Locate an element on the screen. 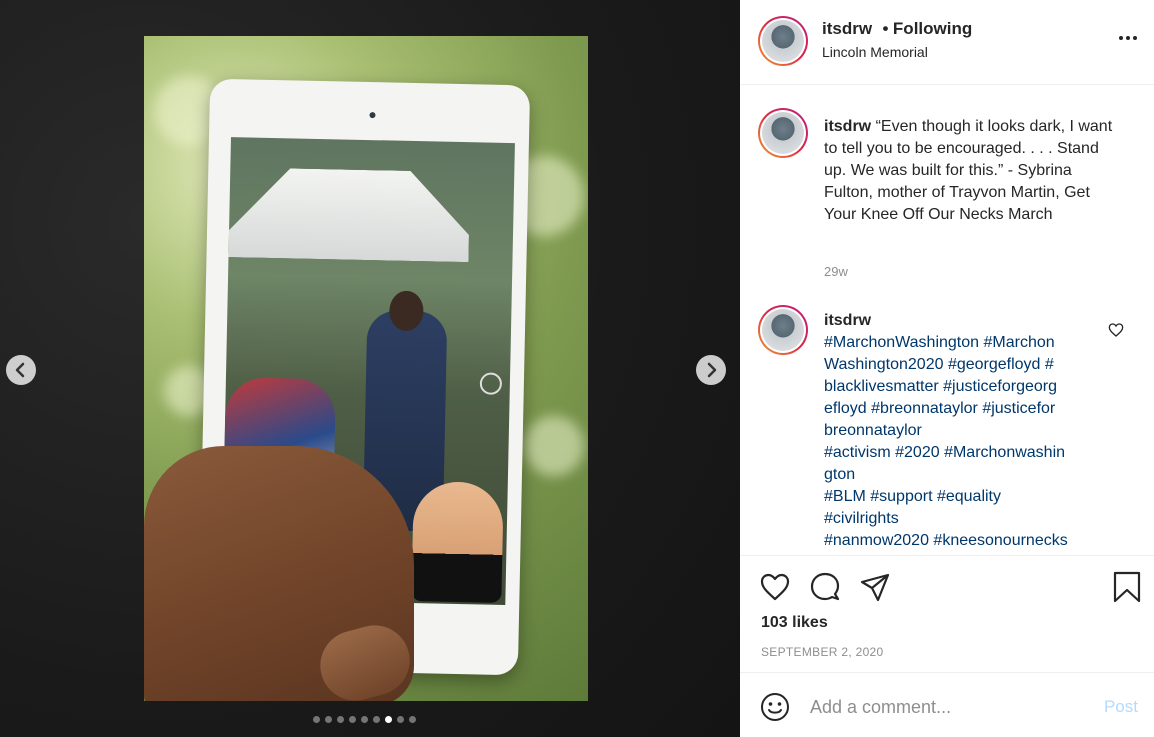 This screenshot has width=1154, height=737. hashtag-line: breonnataylor is located at coordinates (969, 431).